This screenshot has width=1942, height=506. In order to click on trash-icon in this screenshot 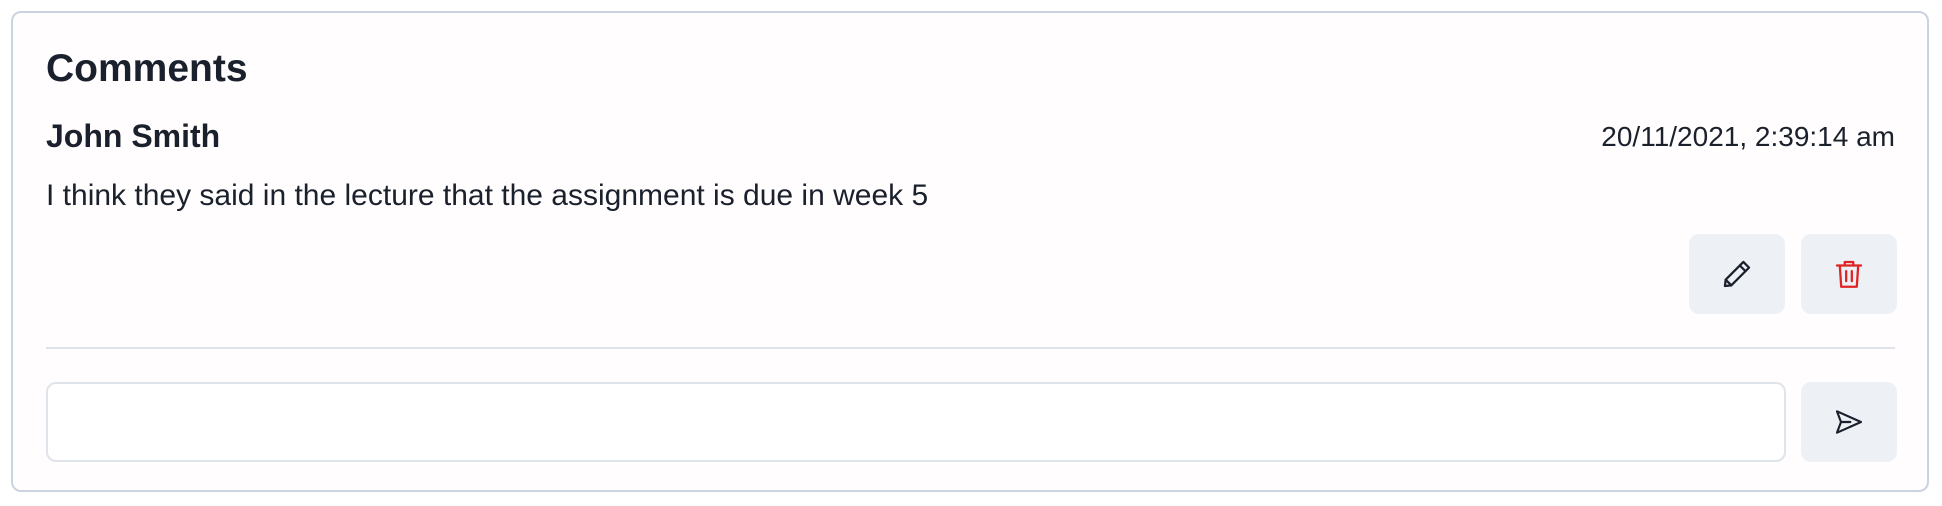, I will do `click(1849, 274)`.